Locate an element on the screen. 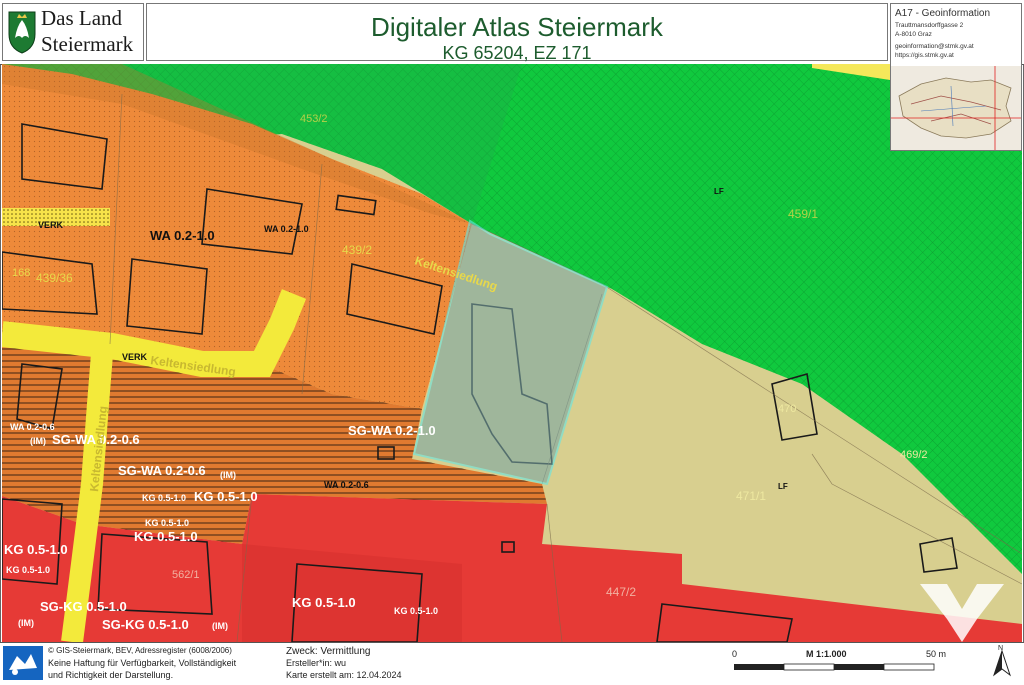 The height and width of the screenshot is (685, 1024). scale-zero: 0 is located at coordinates (735, 654).